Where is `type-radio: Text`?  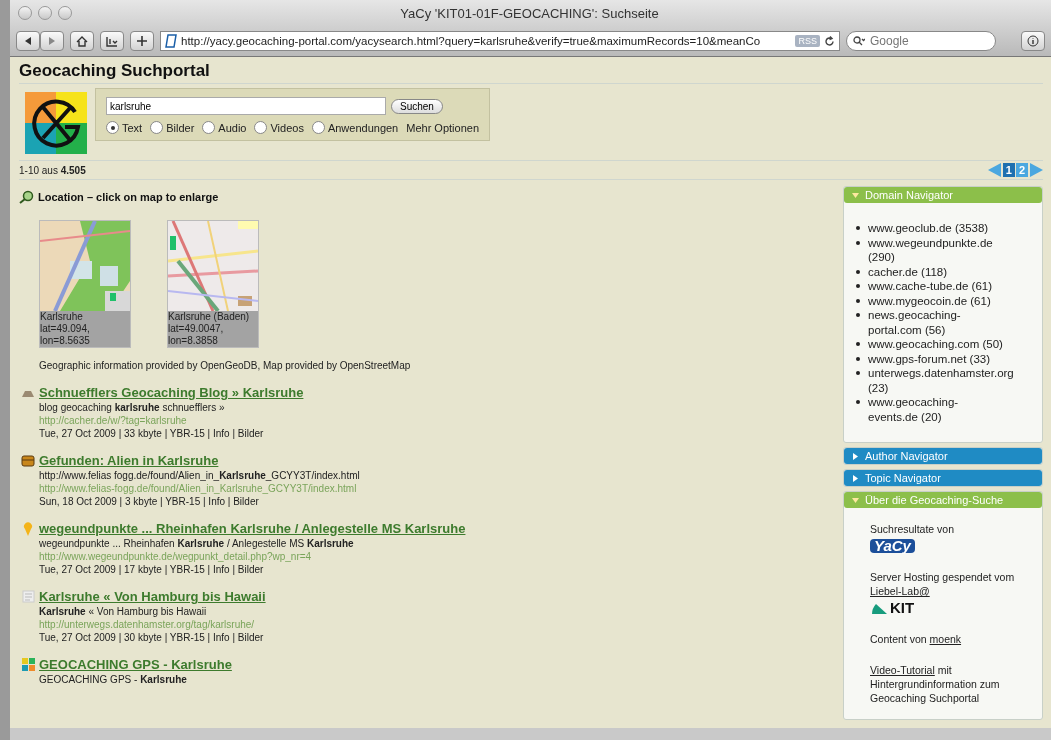
type-radio: Text is located at coordinates (124, 127).